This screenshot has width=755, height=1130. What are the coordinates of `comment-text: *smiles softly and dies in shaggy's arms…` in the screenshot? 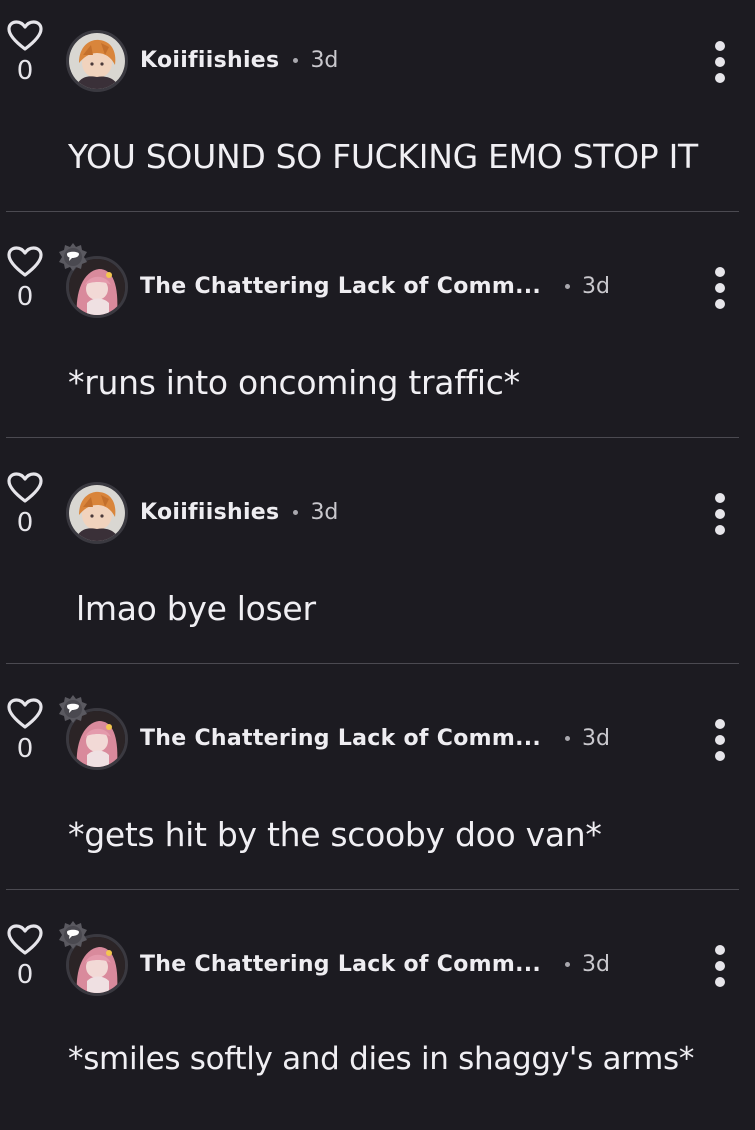 It's located at (381, 1059).